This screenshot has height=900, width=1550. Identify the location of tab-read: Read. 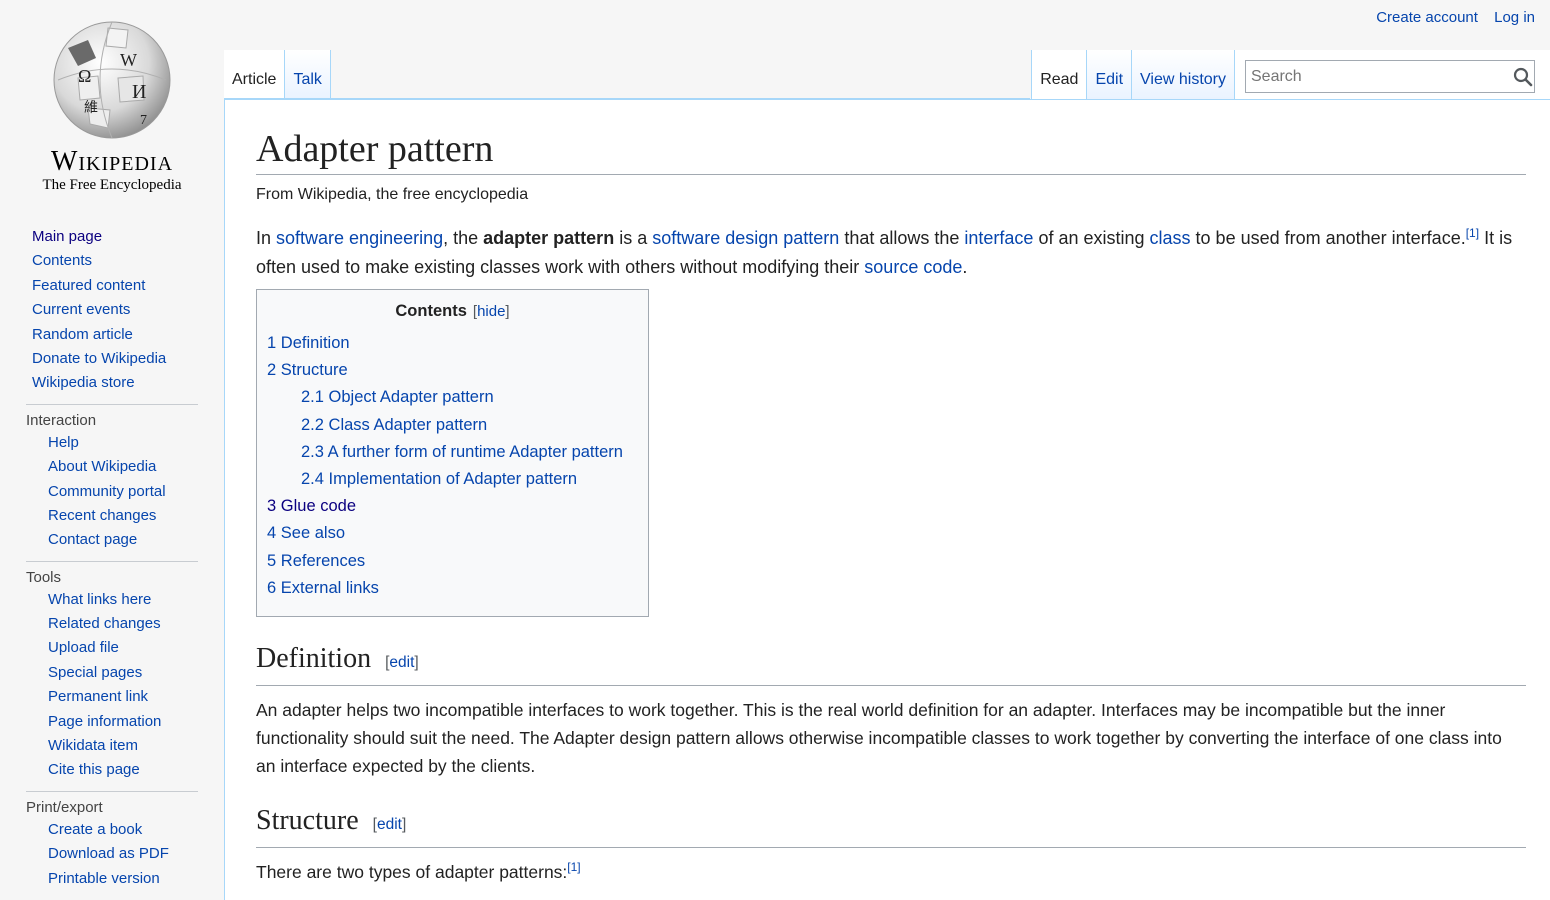
(1059, 74).